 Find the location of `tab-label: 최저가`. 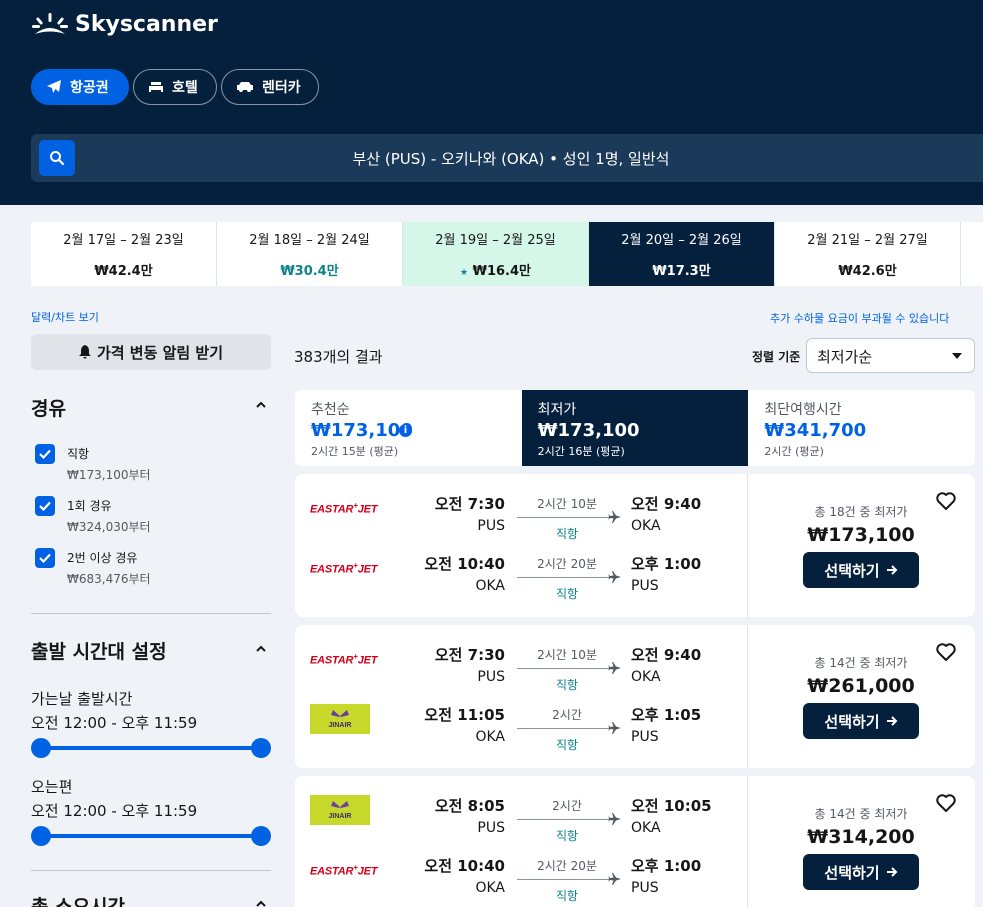

tab-label: 최저가 is located at coordinates (557, 410).